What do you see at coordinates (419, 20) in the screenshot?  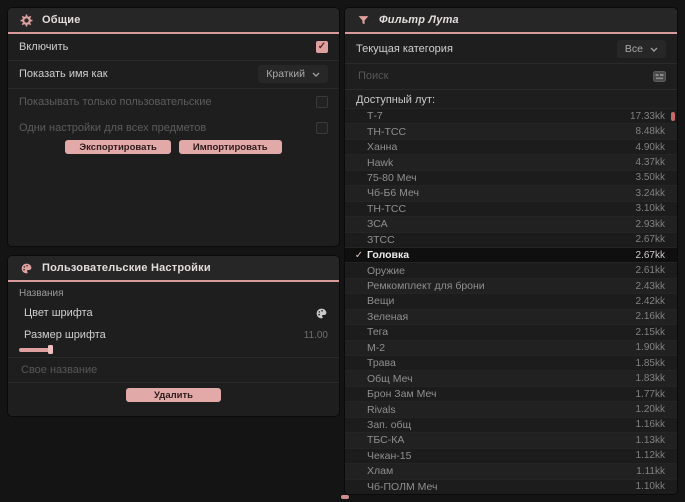 I see `loot-filter-title: Фильтр Лута` at bounding box center [419, 20].